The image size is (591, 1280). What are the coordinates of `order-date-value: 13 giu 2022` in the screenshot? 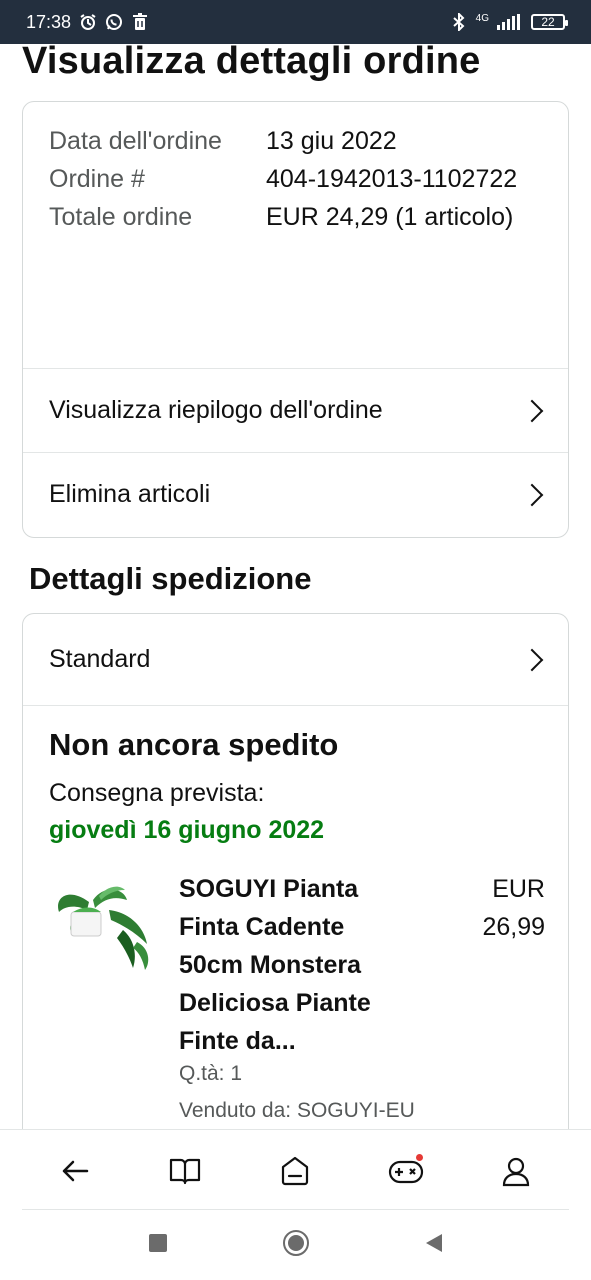 It's located at (331, 141).